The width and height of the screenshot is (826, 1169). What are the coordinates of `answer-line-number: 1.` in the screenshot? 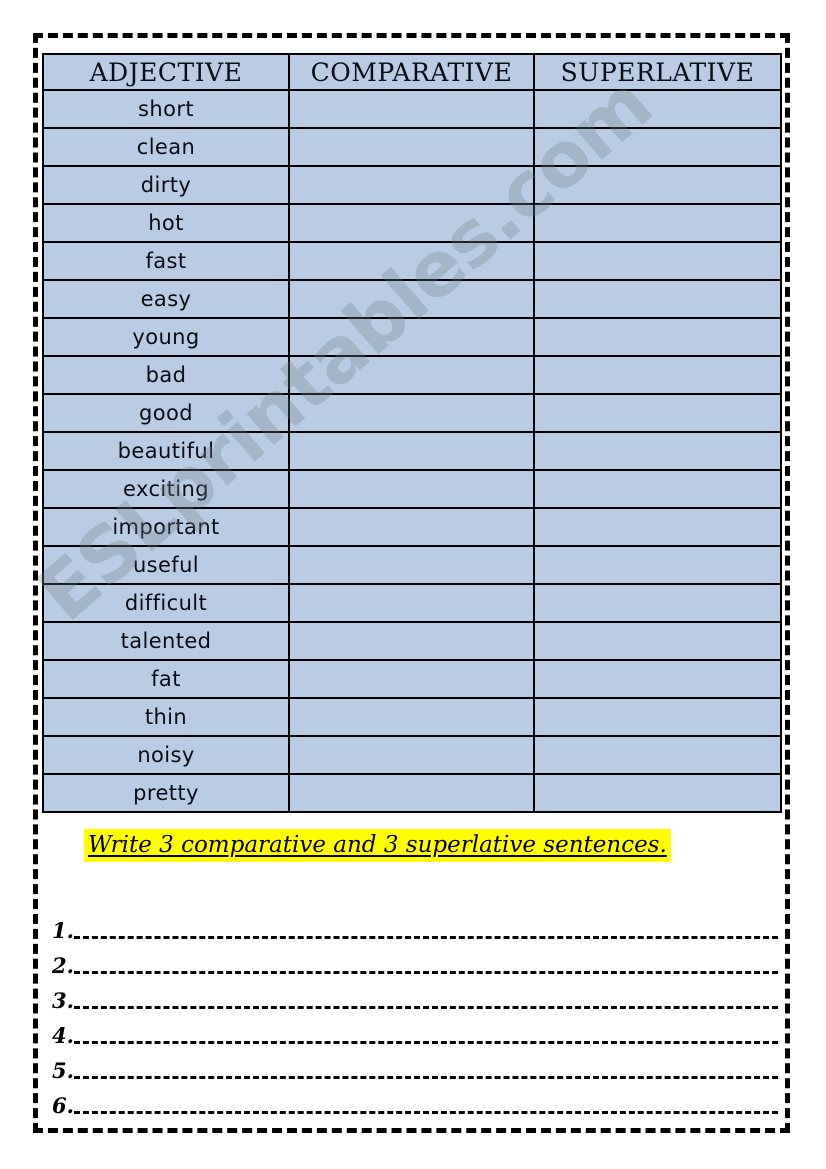 It's located at (63, 930).